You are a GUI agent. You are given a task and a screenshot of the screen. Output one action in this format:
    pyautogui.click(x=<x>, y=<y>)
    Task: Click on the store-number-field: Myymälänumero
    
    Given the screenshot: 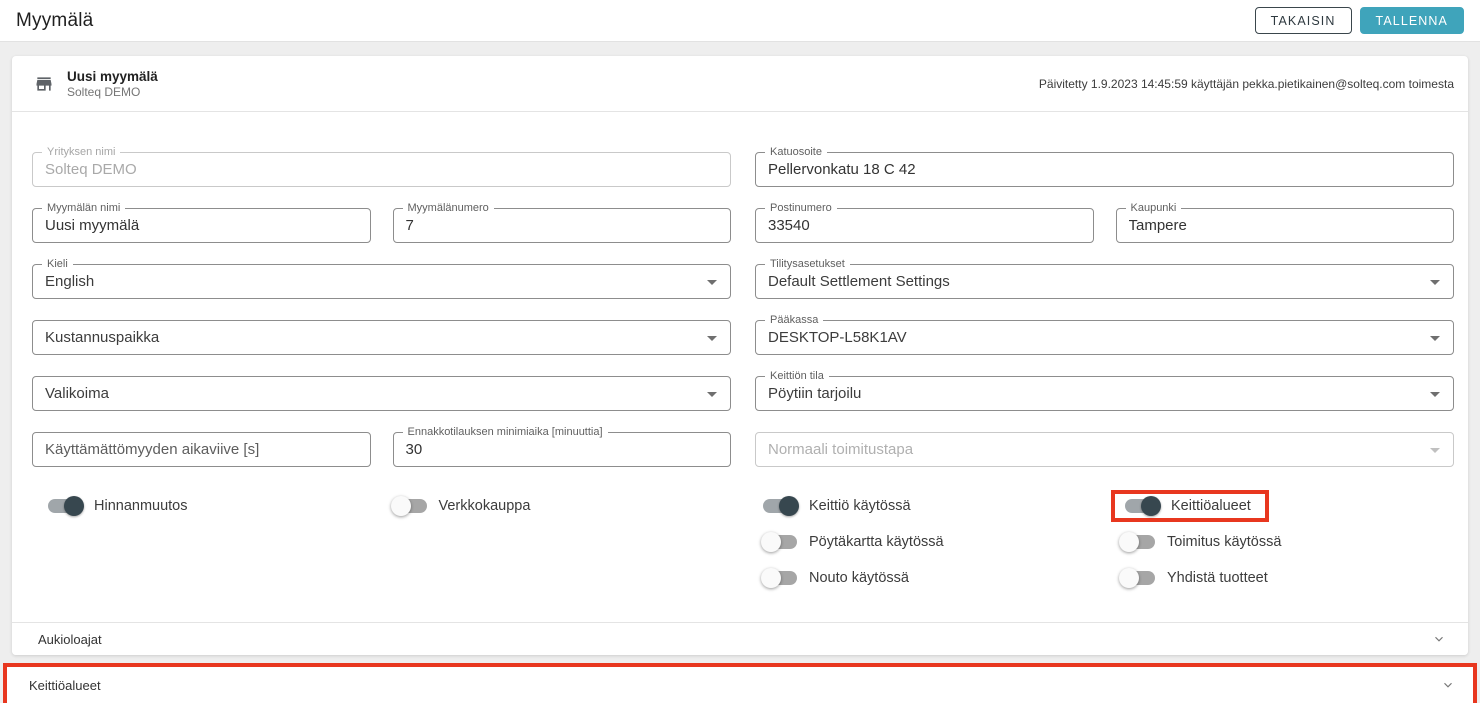 What is the action you would take?
    pyautogui.click(x=561, y=222)
    